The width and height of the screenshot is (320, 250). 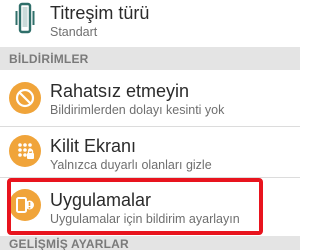 What do you see at coordinates (150, 243) in the screenshot?
I see `section-header-advanced: GELİŞMİŞ AYARLAR` at bounding box center [150, 243].